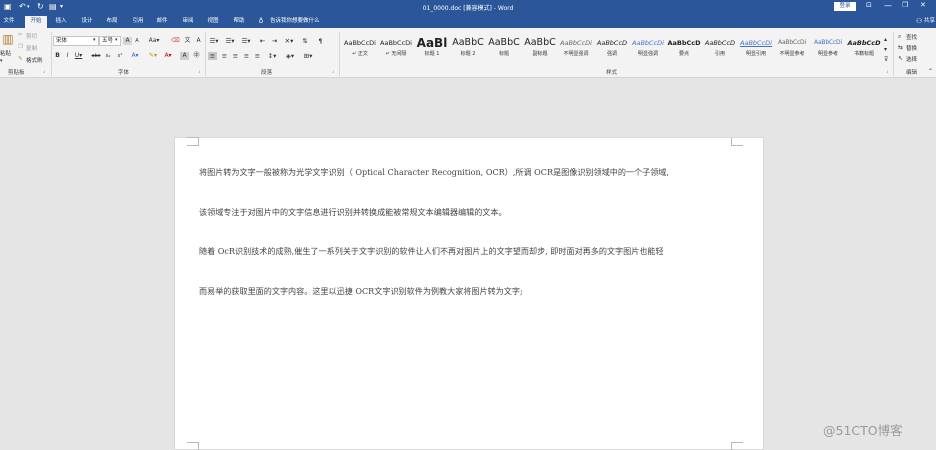 Image resolution: width=936 pixels, height=450 pixels. Describe the element at coordinates (885, 39) in the screenshot. I see `styles-scroll-up-icon: ▴` at that location.